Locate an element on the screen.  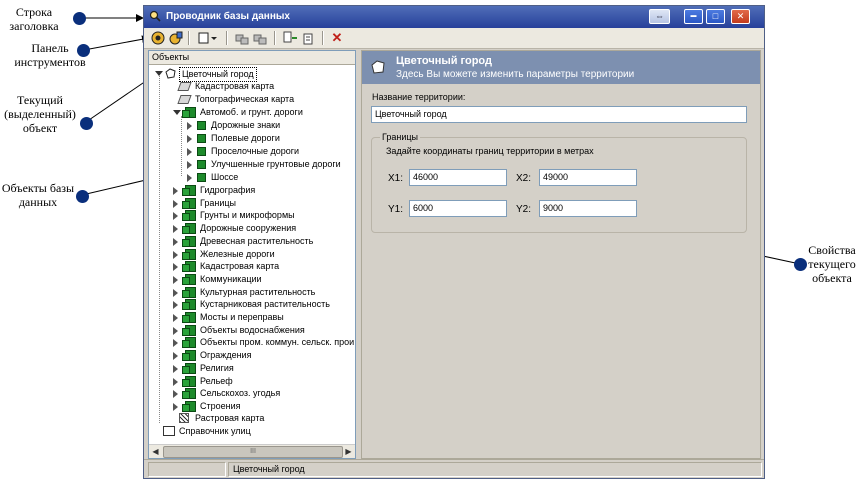
horizontal-scrollbar: ◀ III ▶ is located at coordinates (252, 451).